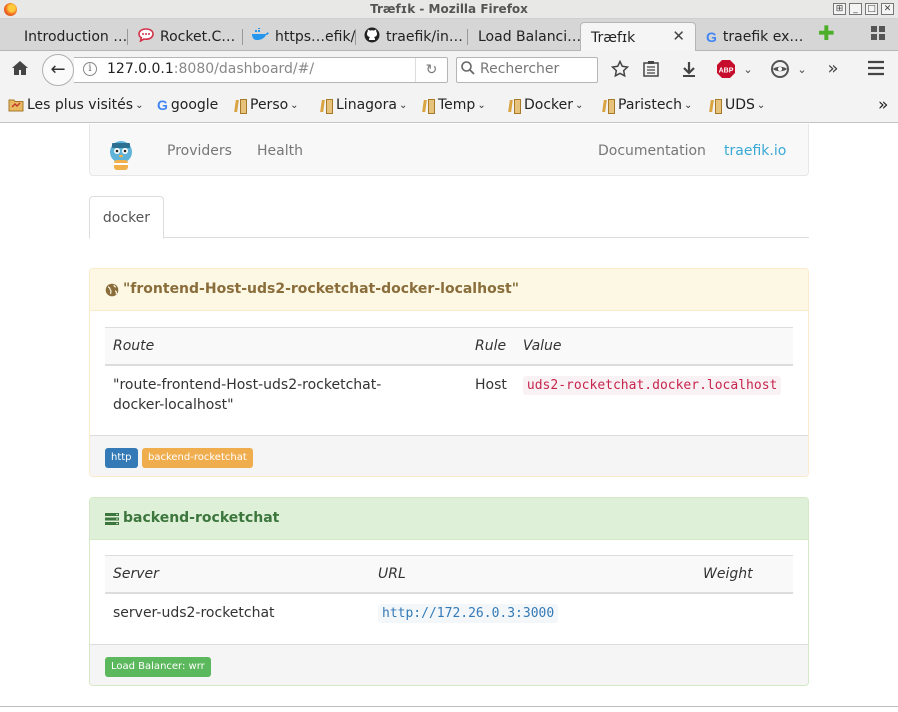 This screenshot has height=712, width=898. What do you see at coordinates (647, 105) in the screenshot?
I see `bookmark-folder-paristech: Paristech ⌄` at bounding box center [647, 105].